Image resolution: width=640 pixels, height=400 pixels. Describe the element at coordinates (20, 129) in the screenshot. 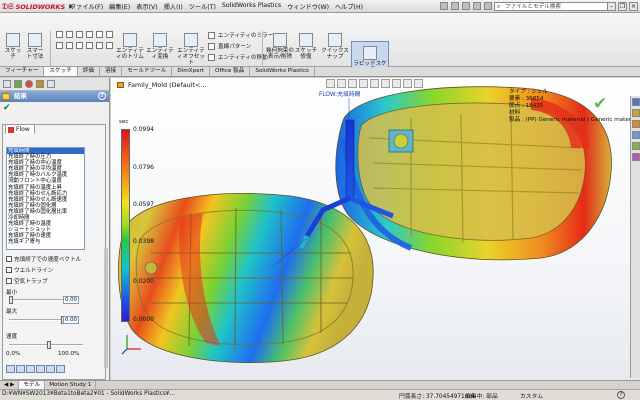

I see `flow-tab: Flow` at that location.